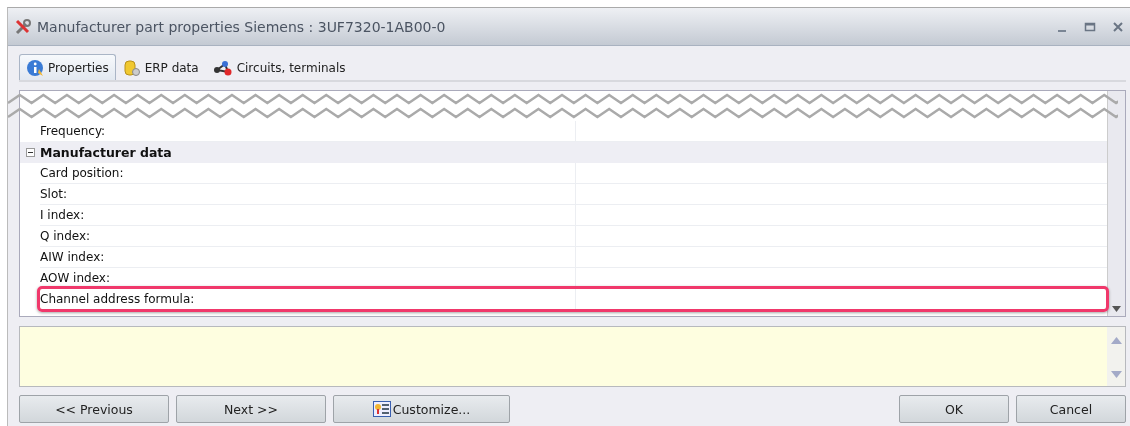 This screenshot has height=426, width=1130. I want to click on dialog-button: << Previous, so click(94, 409).